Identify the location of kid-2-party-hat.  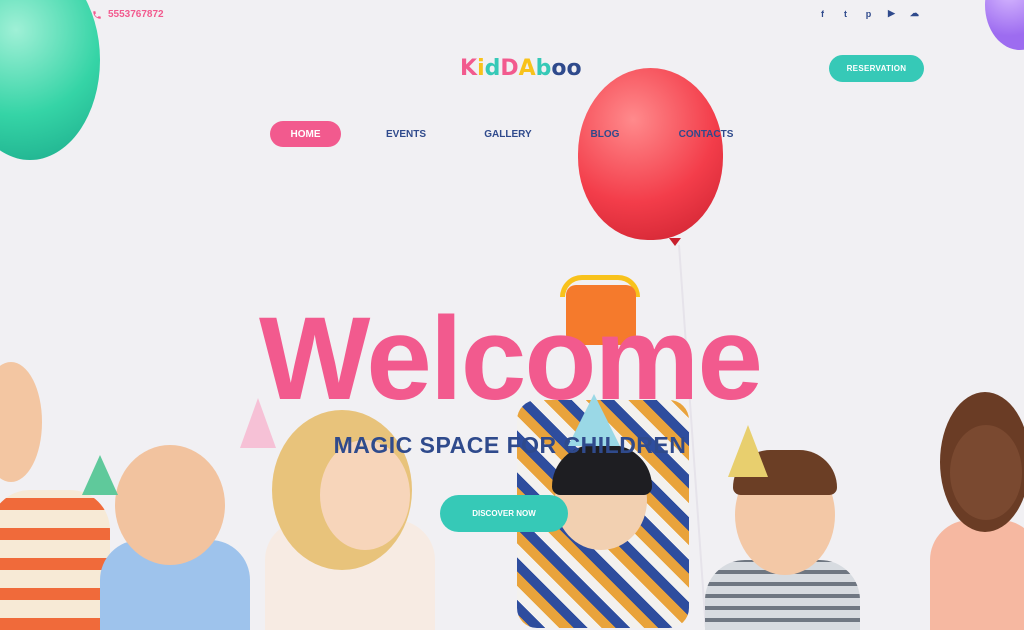
(100, 475).